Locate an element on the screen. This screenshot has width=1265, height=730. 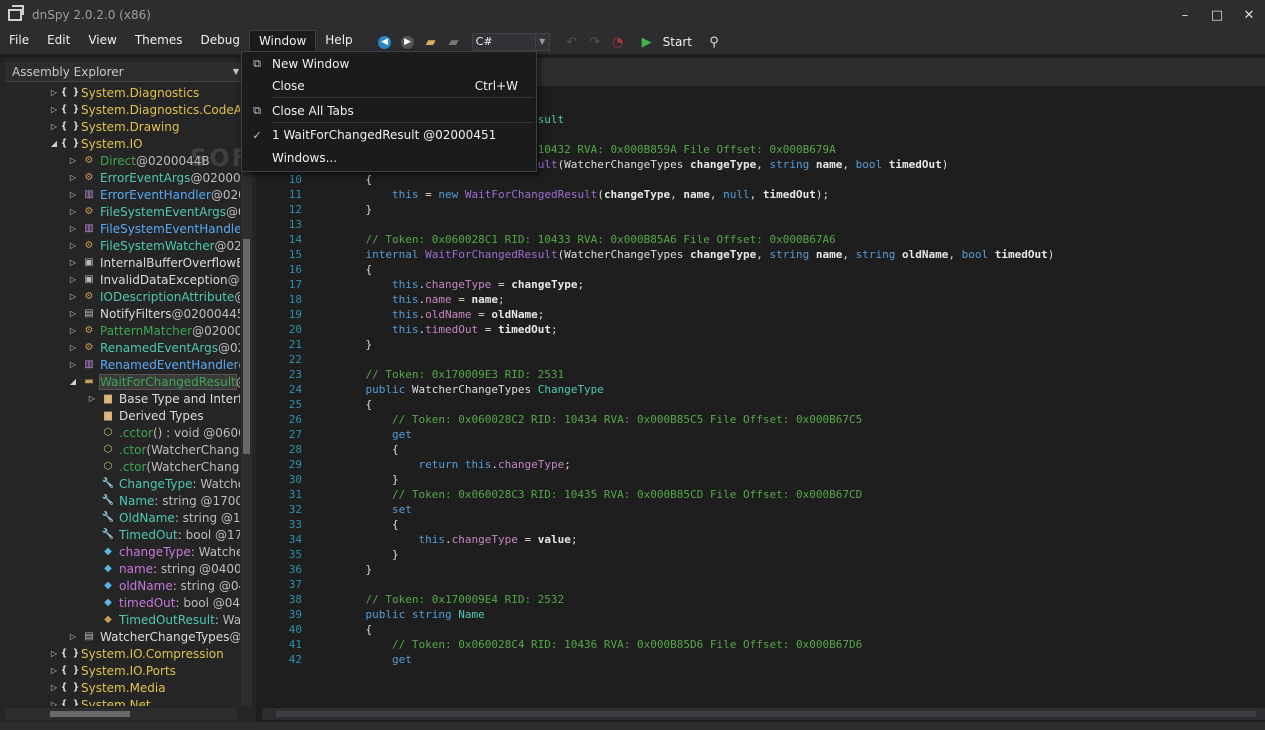
tree-item: ◆ changeType : Watcher is located at coordinates (163, 551).